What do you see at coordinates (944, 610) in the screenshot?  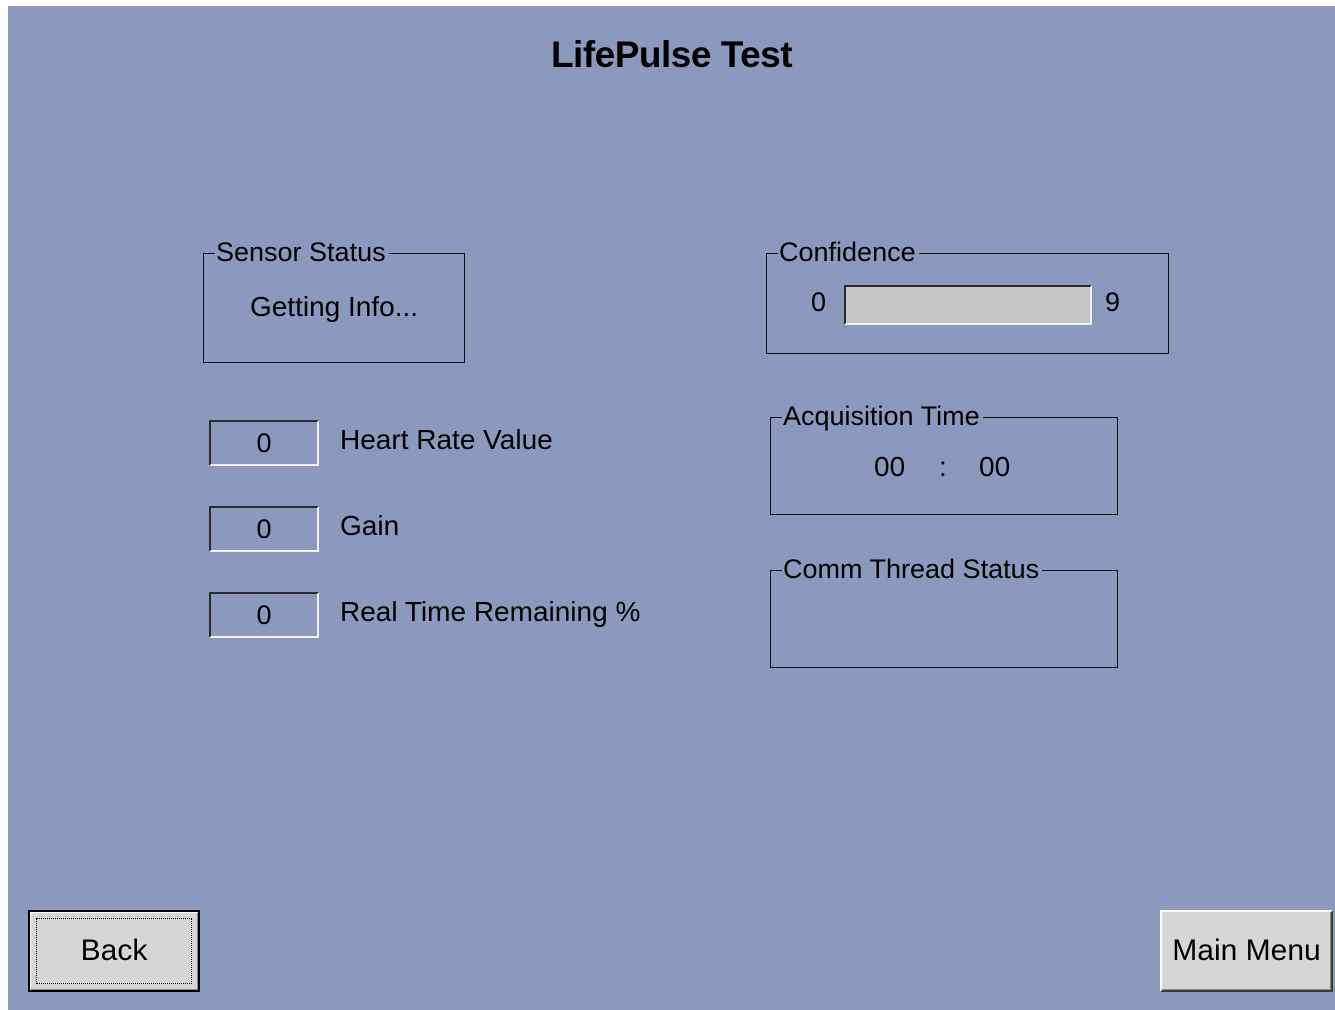 I see `comm-thread-status-group: Comm Thread Status` at bounding box center [944, 610].